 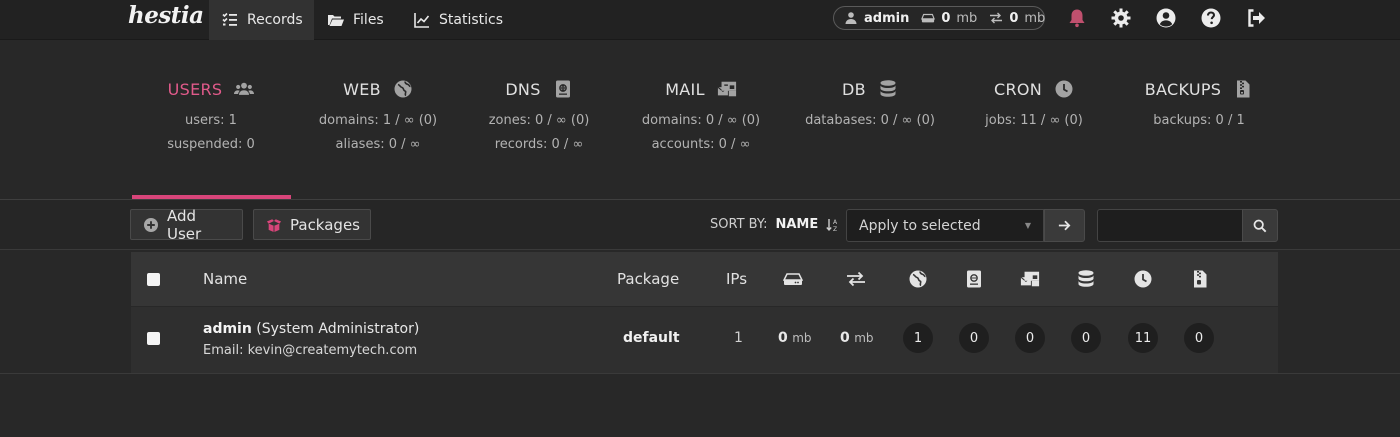 I want to click on divider, so click(x=700, y=373).